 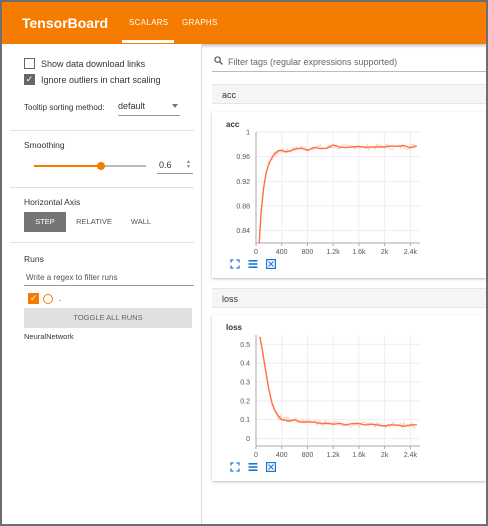 I want to click on run-color-icon, so click(x=48, y=298).